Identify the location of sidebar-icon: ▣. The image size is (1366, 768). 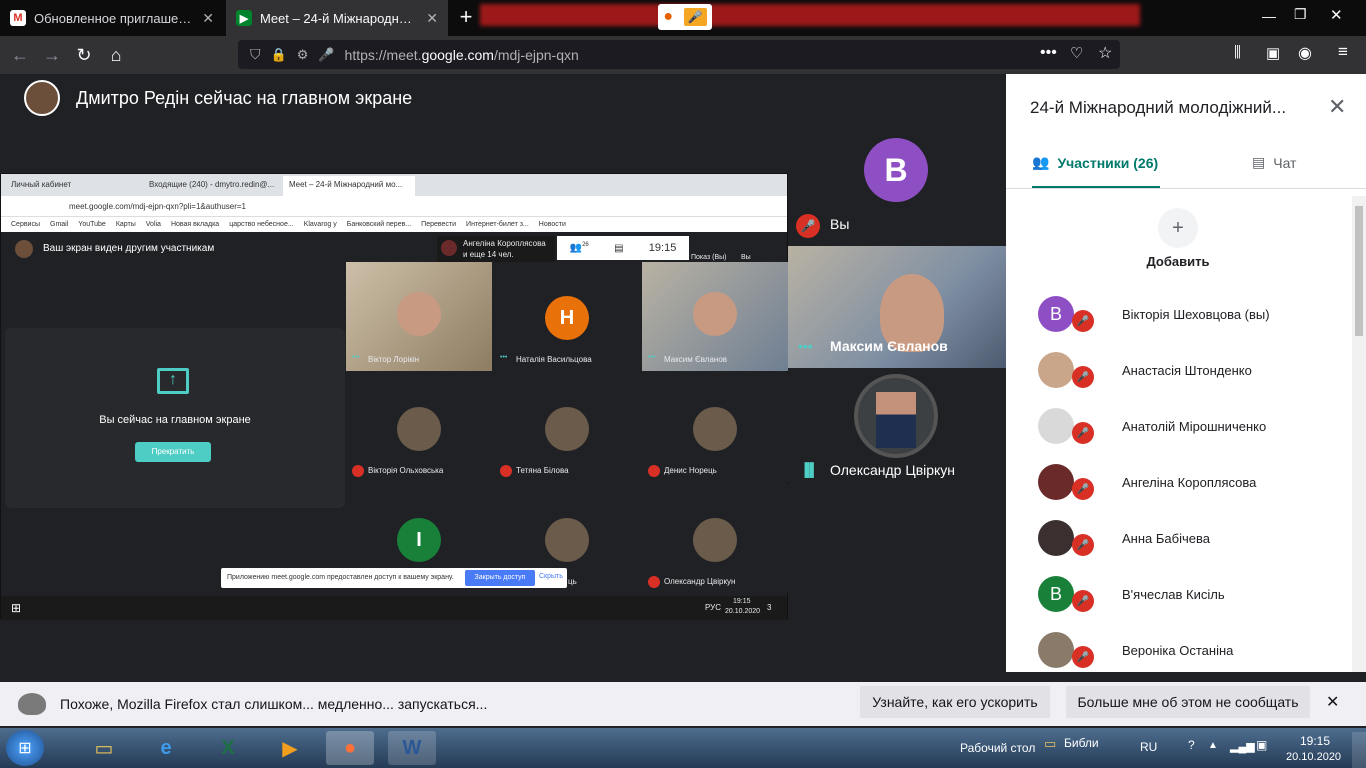
(1273, 53).